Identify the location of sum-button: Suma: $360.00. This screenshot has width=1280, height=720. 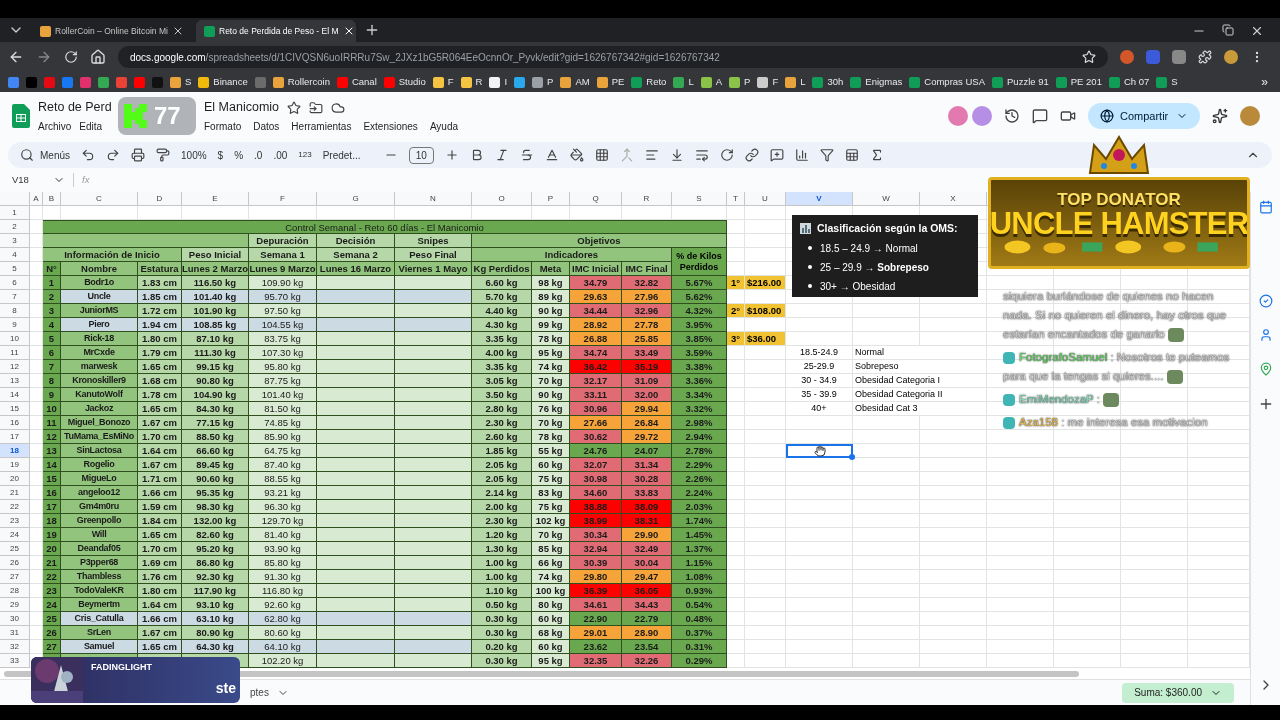
(1178, 692).